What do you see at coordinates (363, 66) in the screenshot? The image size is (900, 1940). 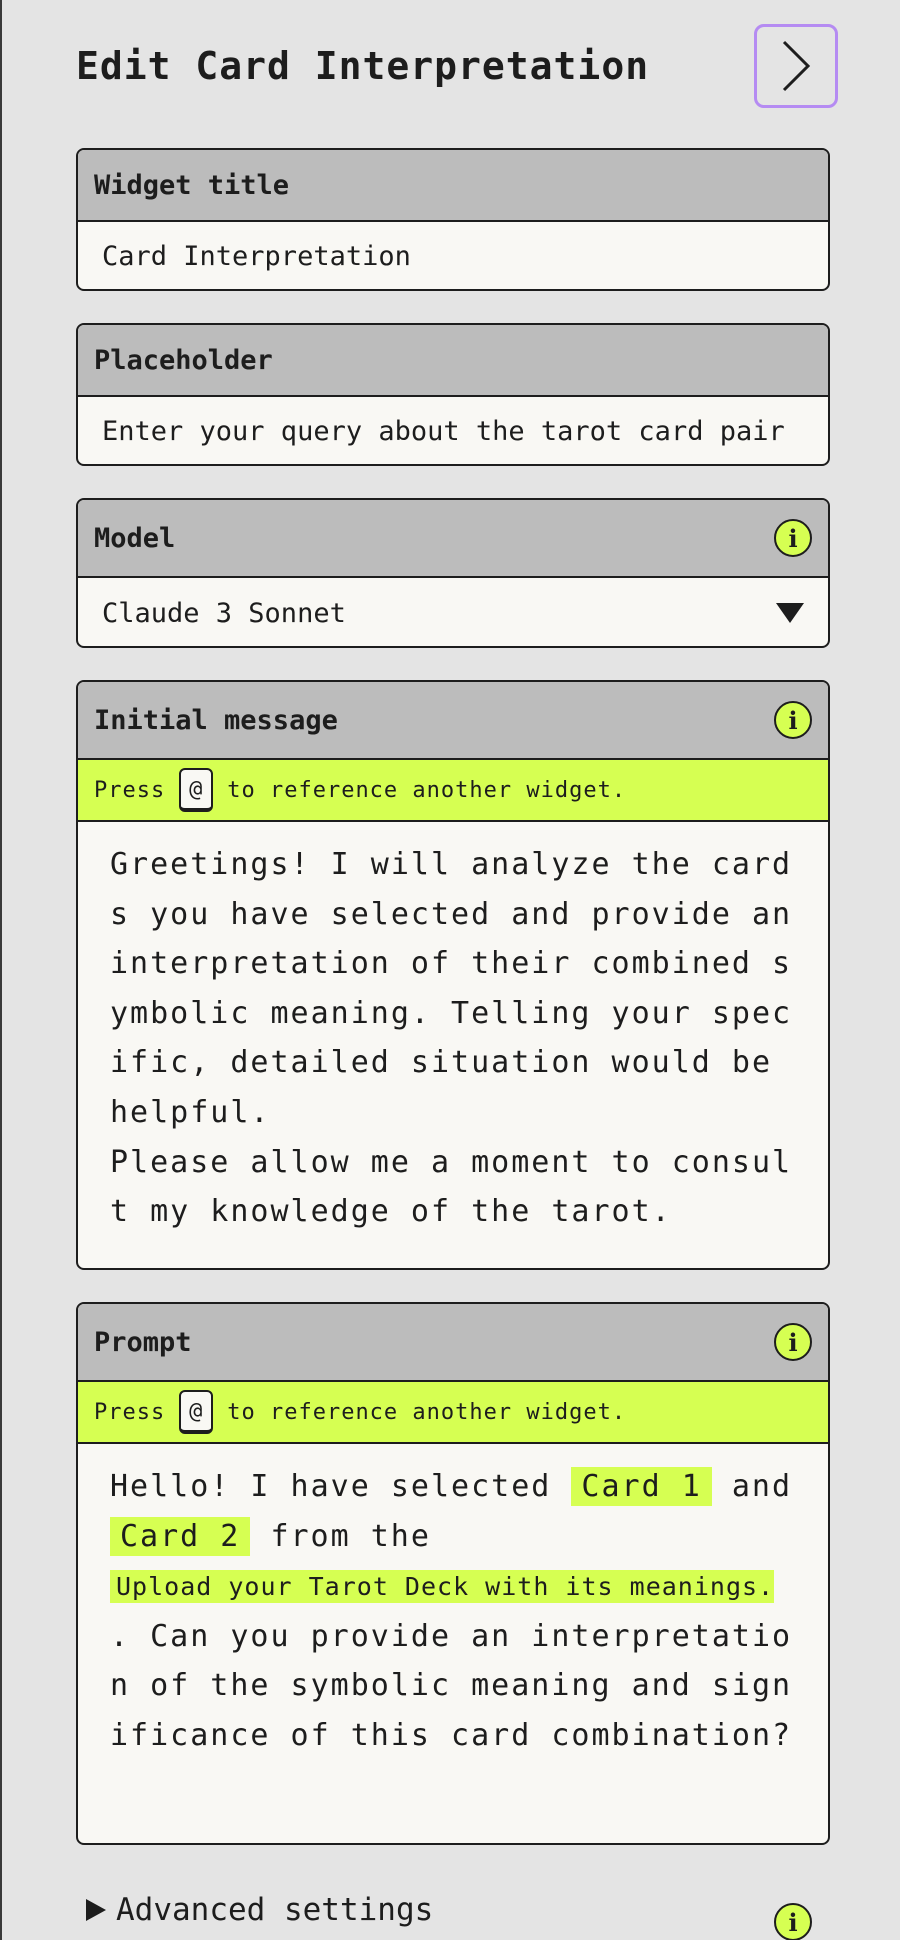 I see `page-title: Edit Card Interpretation` at bounding box center [363, 66].